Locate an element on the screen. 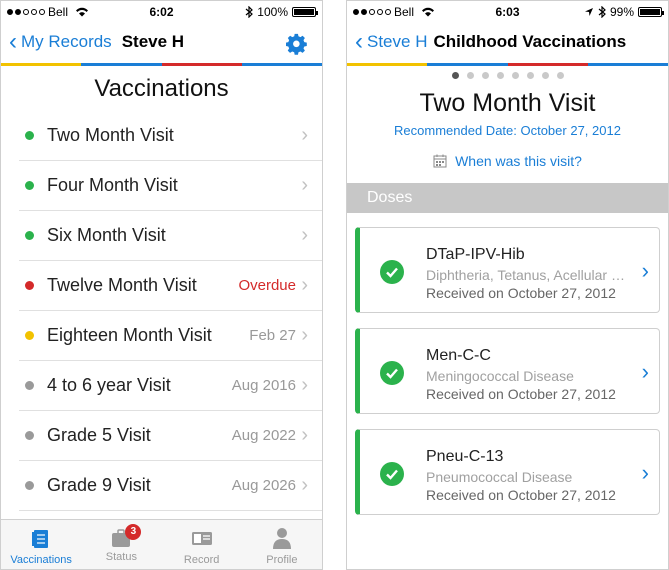  tab-bar: Vaccinations 3 Status Record Profile is located at coordinates (161, 544).